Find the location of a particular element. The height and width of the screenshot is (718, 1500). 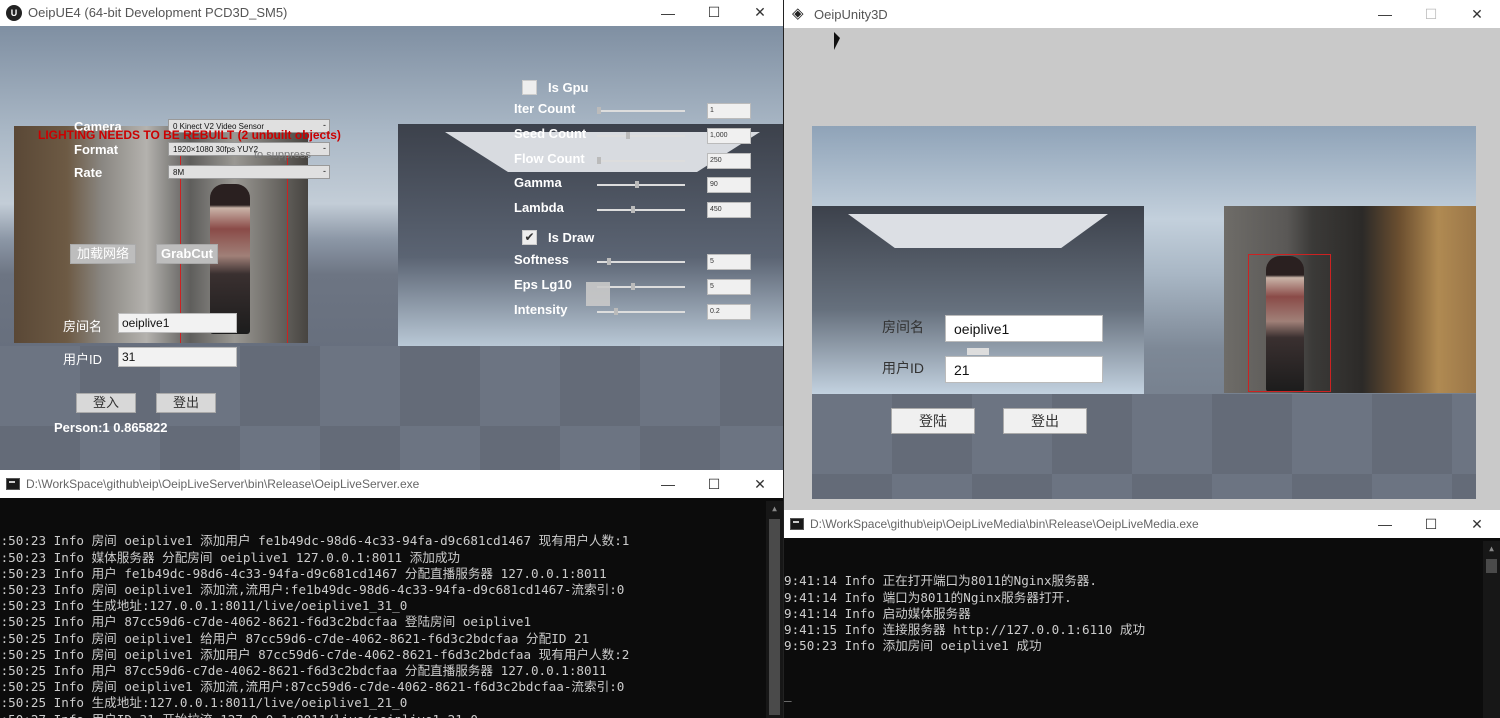

small-handle is located at coordinates (978, 351).